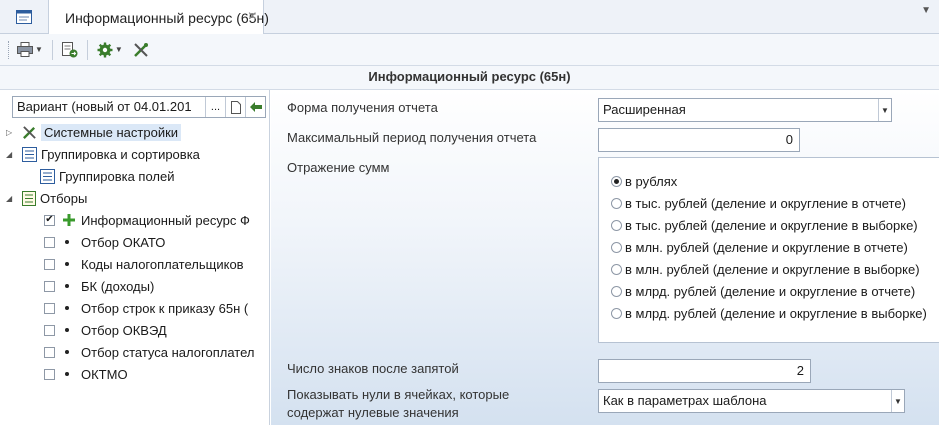 Image resolution: width=939 pixels, height=425 pixels. Describe the element at coordinates (165, 308) in the screenshot. I see `tree-item-label: Отбор строк к приказу 65н (` at that location.